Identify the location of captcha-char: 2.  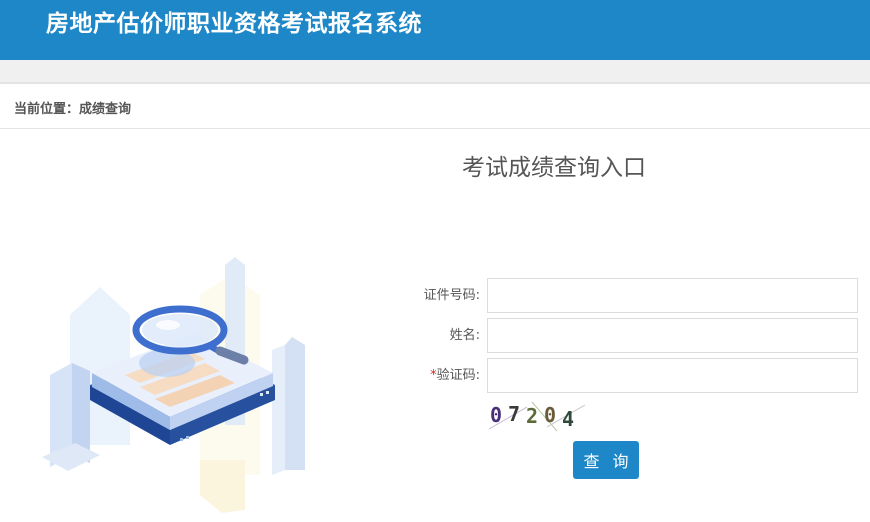
(532, 416).